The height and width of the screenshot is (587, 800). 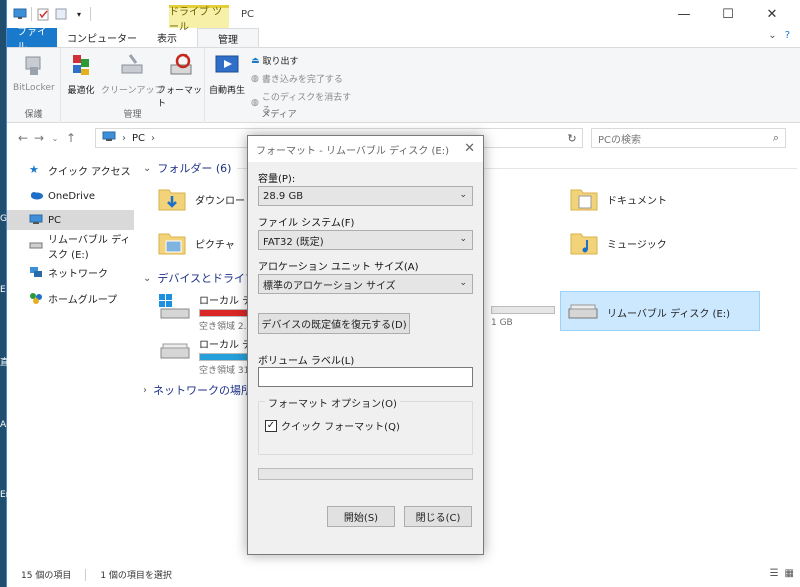 What do you see at coordinates (35, 272) in the screenshot?
I see `network-icon` at bounding box center [35, 272].